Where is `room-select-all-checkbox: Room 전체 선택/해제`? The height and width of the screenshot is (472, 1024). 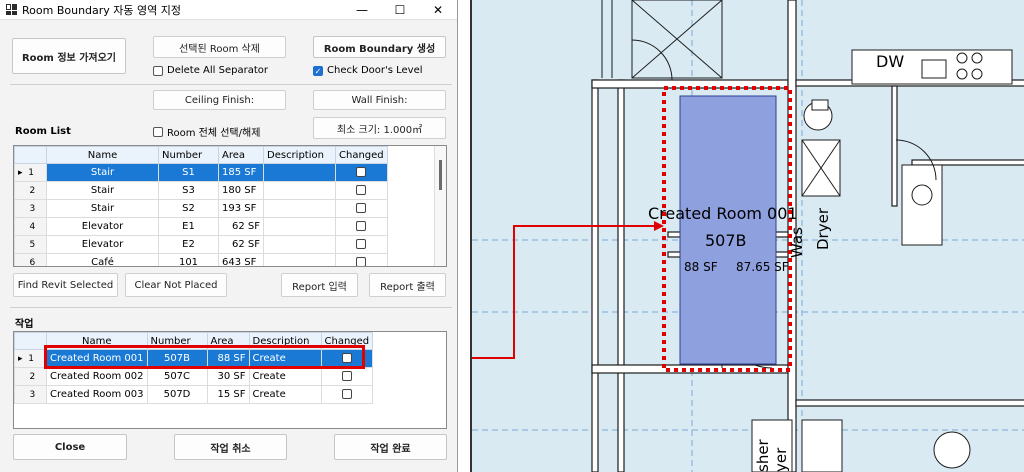 room-select-all-checkbox: Room 전체 선택/해제 is located at coordinates (206, 131).